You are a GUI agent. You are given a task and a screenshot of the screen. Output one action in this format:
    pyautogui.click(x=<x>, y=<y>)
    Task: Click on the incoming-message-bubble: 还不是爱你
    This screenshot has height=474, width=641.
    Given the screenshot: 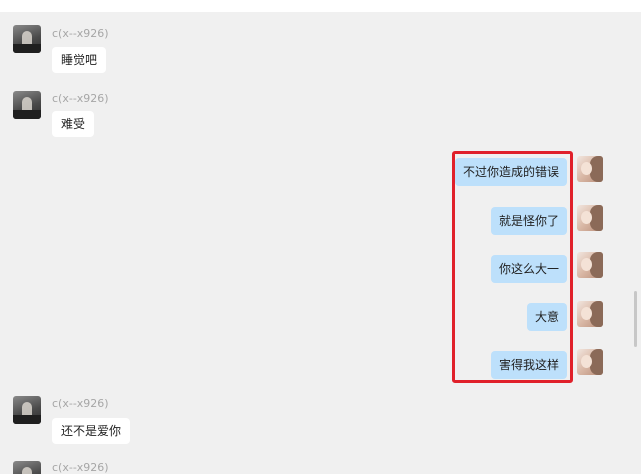 What is the action you would take?
    pyautogui.click(x=91, y=431)
    